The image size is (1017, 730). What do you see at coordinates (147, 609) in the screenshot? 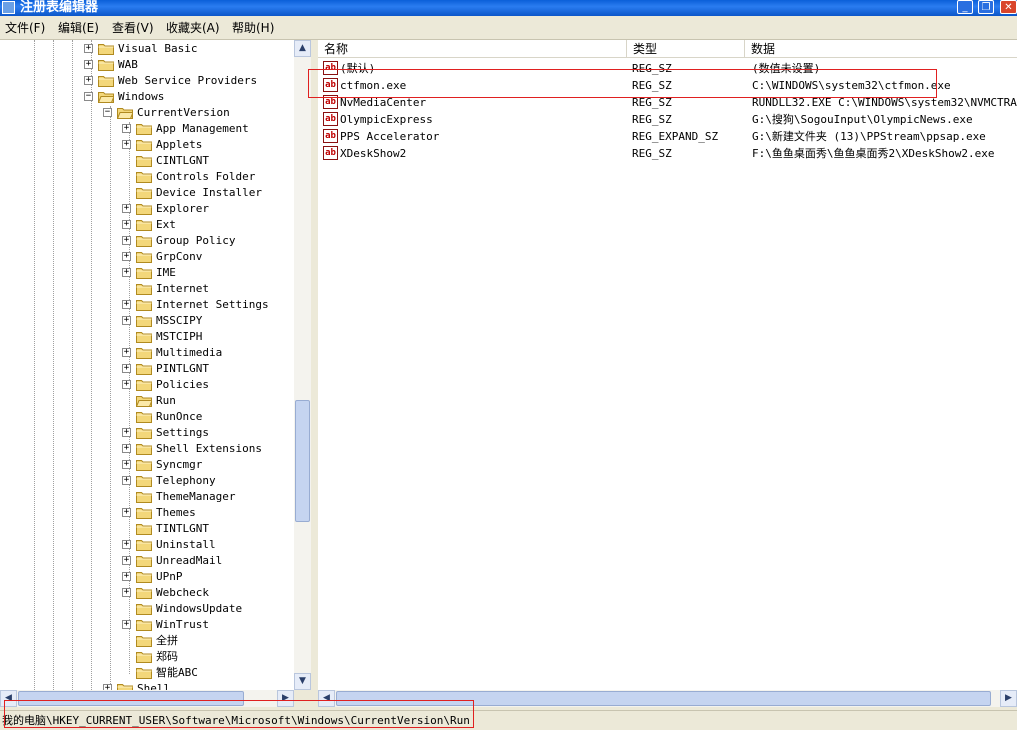
I see `tree-item: WindowsUpdate` at bounding box center [147, 609].